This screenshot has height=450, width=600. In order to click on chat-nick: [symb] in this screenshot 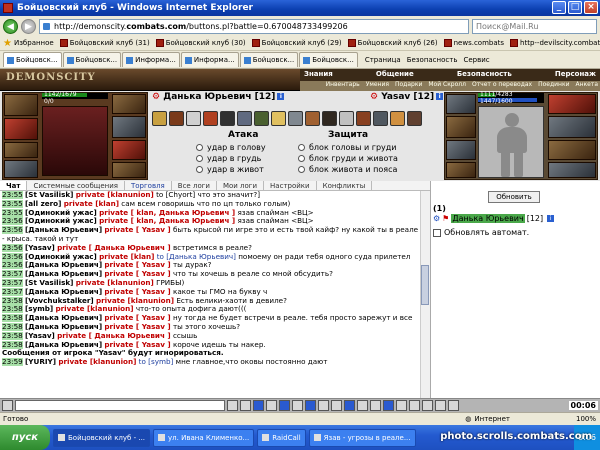, I will do `click(39, 309)`.